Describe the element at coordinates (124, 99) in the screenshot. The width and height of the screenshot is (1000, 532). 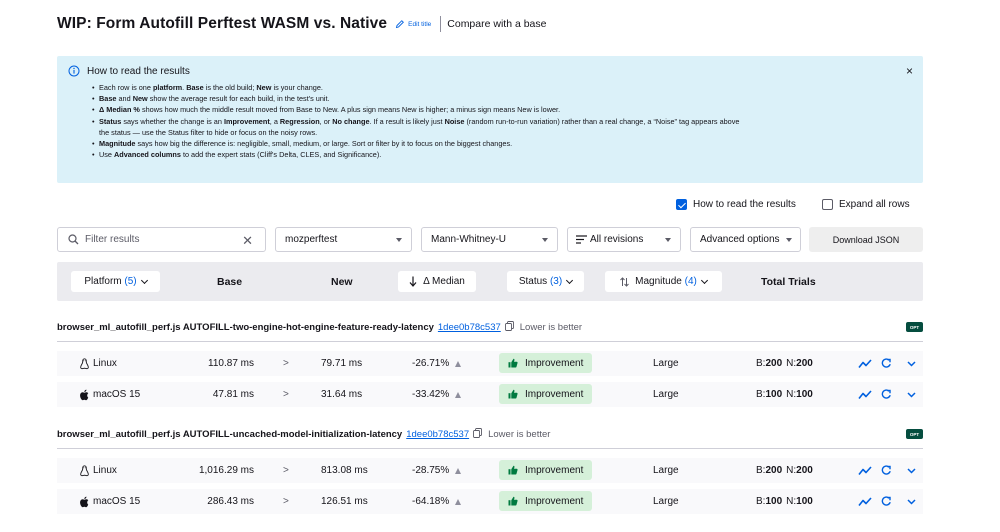
I see `info-text: and` at that location.